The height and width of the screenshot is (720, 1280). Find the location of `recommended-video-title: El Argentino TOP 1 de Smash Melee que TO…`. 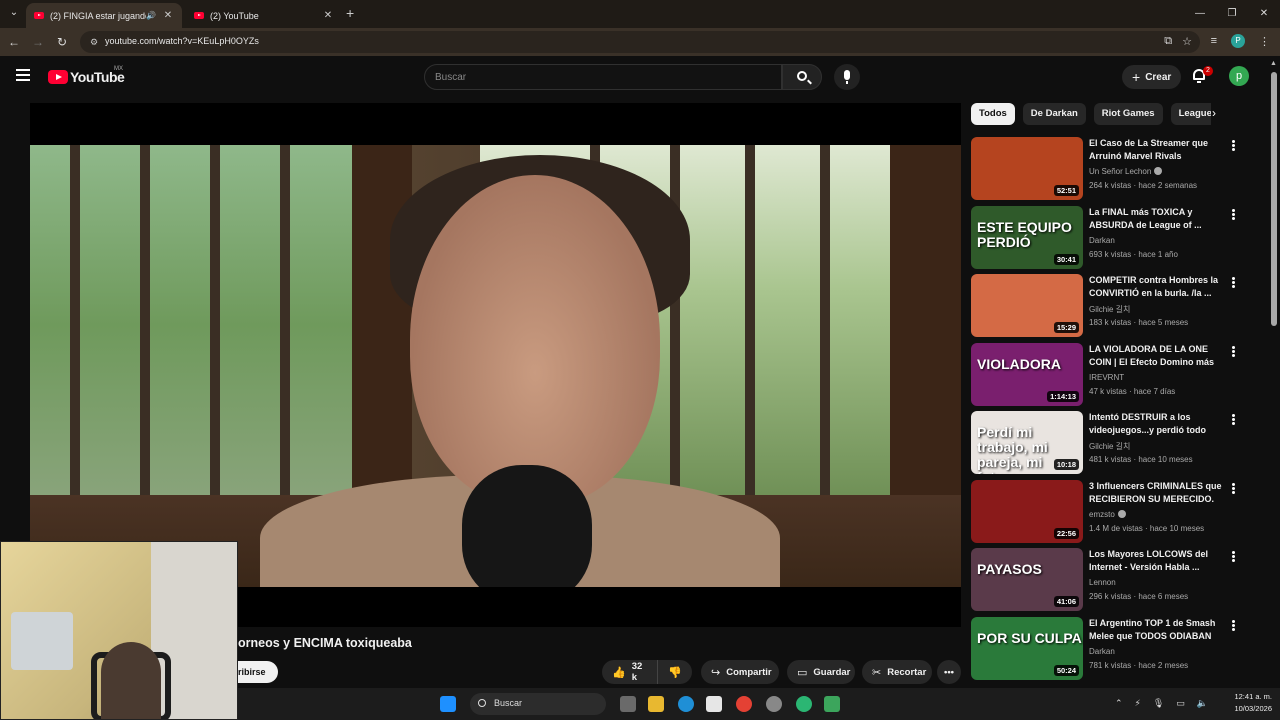

recommended-video-title: El Argentino TOP 1 de Smash Melee que TO… is located at coordinates (1156, 630).